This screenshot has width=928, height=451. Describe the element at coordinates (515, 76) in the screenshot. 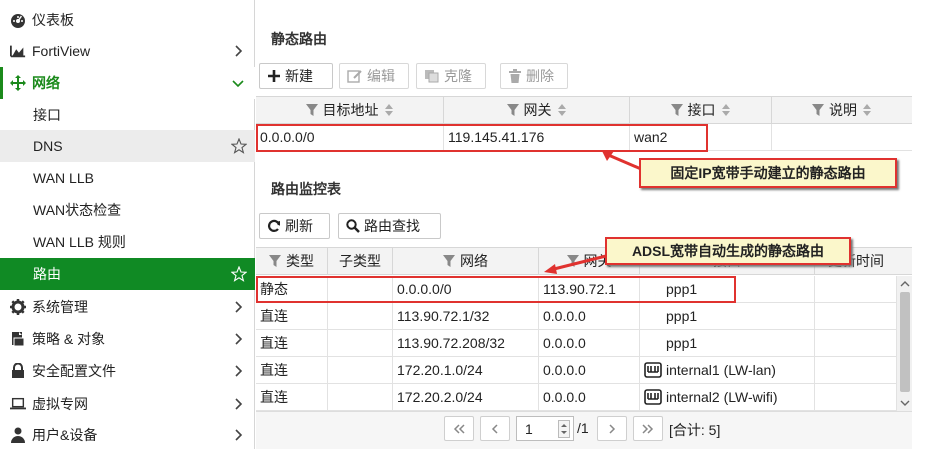

I see `trash-icon` at that location.